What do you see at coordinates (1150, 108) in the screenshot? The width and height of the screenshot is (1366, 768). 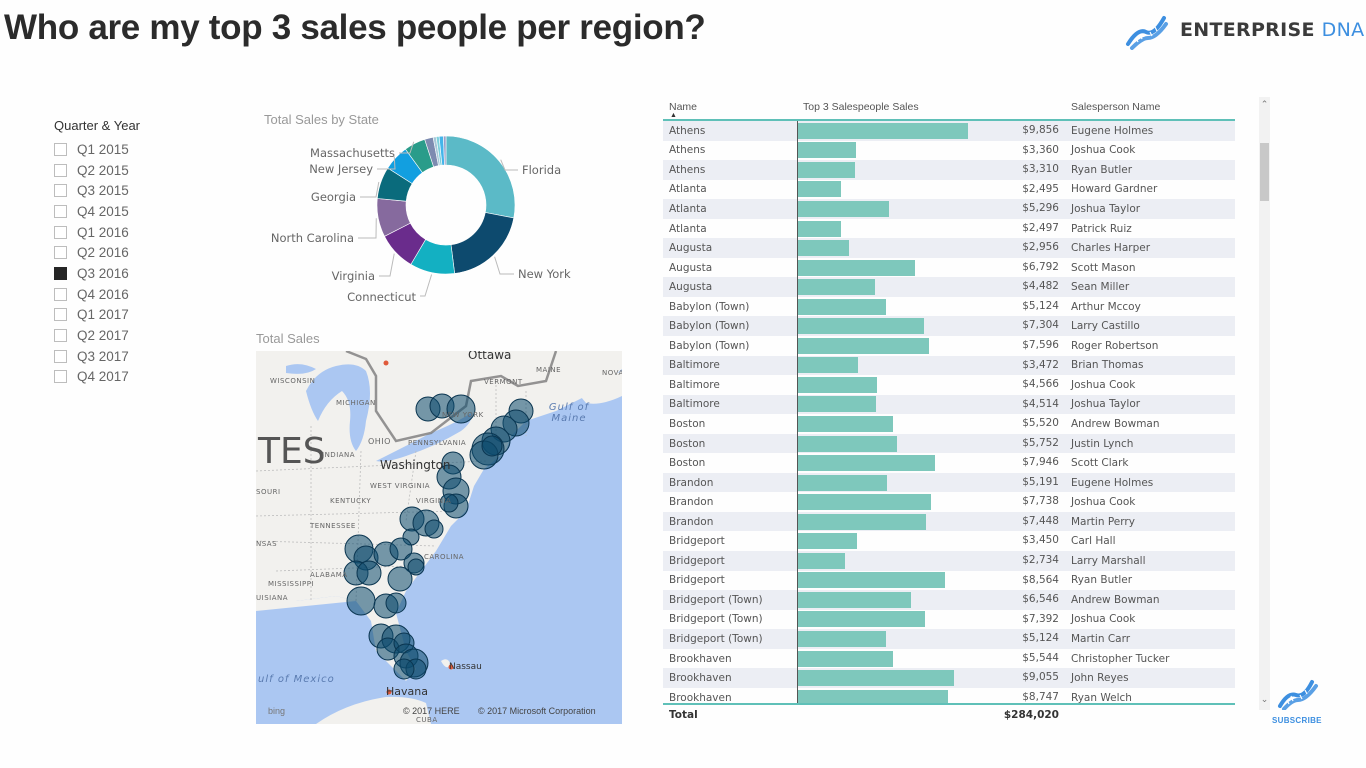 I see `column-header-salesperson: Salesperson Name` at bounding box center [1150, 108].